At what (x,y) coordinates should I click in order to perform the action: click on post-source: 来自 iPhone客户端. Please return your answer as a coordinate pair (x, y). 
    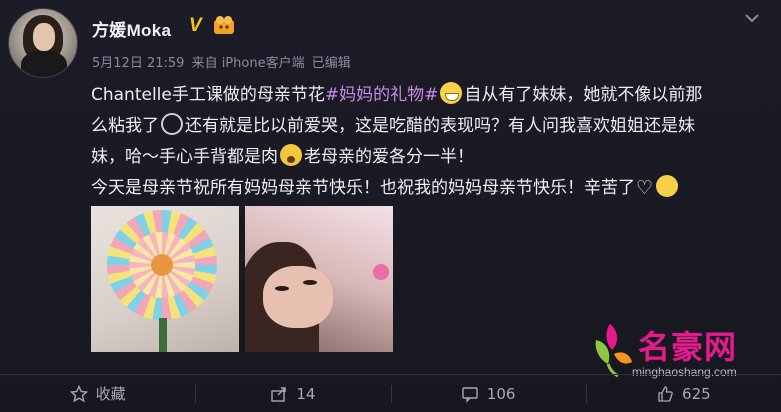
    Looking at the image, I should click on (248, 63).